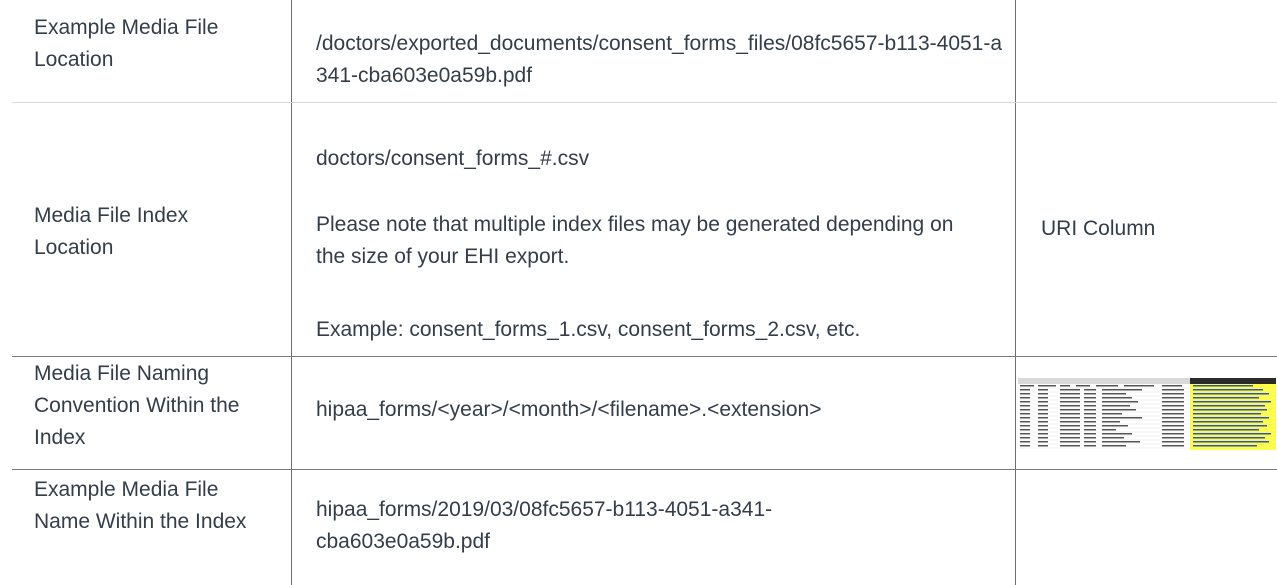 The width and height of the screenshot is (1277, 585). What do you see at coordinates (129, 43) in the screenshot?
I see `row-label: Example Media File Location` at bounding box center [129, 43].